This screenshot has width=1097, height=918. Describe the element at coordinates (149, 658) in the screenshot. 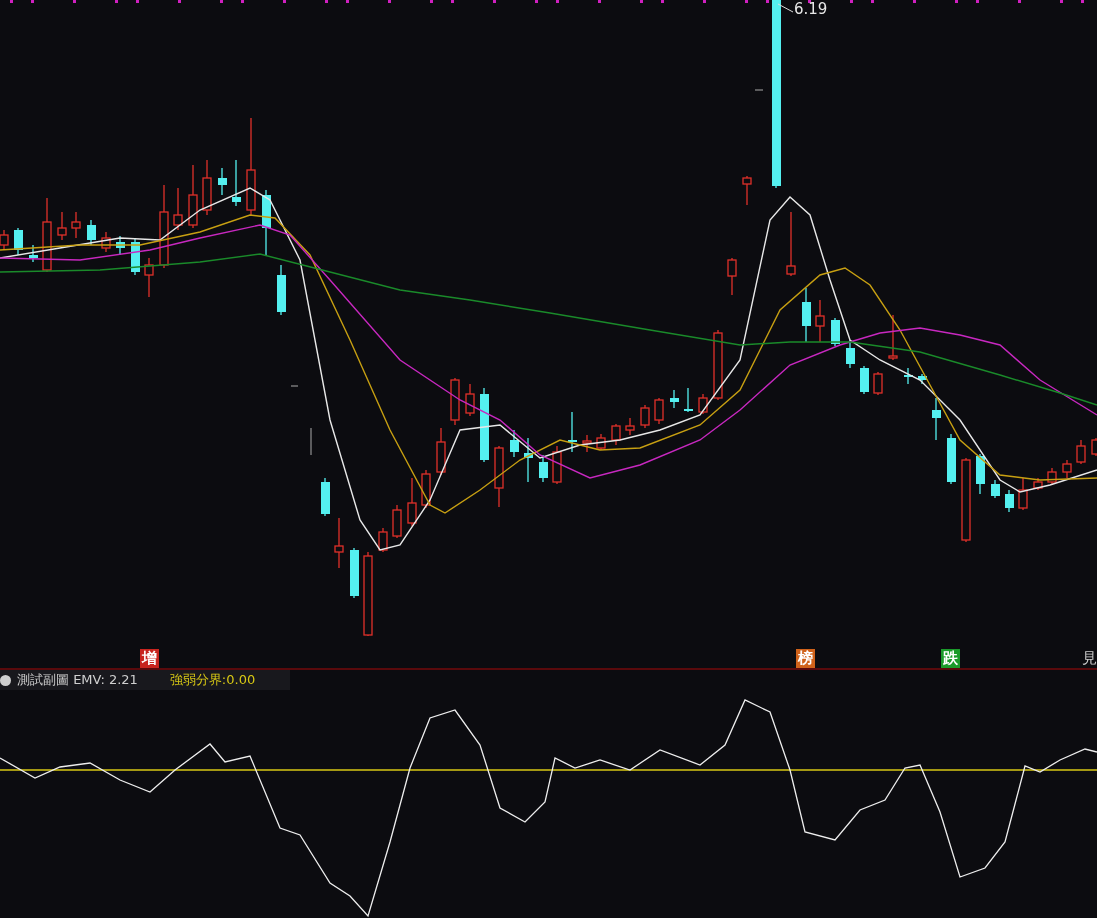

I see `signal-marker: 增` at that location.